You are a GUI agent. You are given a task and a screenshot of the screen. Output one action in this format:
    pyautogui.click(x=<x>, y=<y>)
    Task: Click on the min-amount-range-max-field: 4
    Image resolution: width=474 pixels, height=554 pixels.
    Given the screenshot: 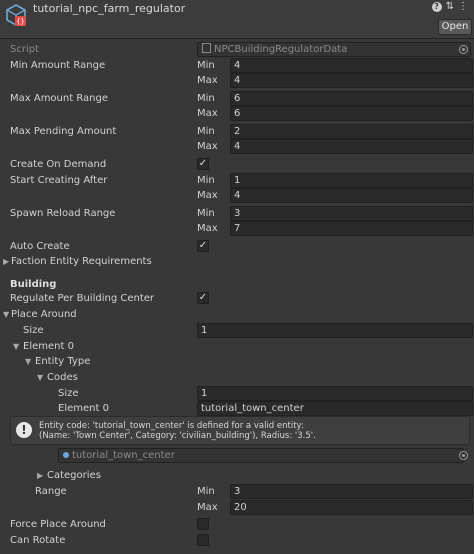 What is the action you would take?
    pyautogui.click(x=351, y=80)
    